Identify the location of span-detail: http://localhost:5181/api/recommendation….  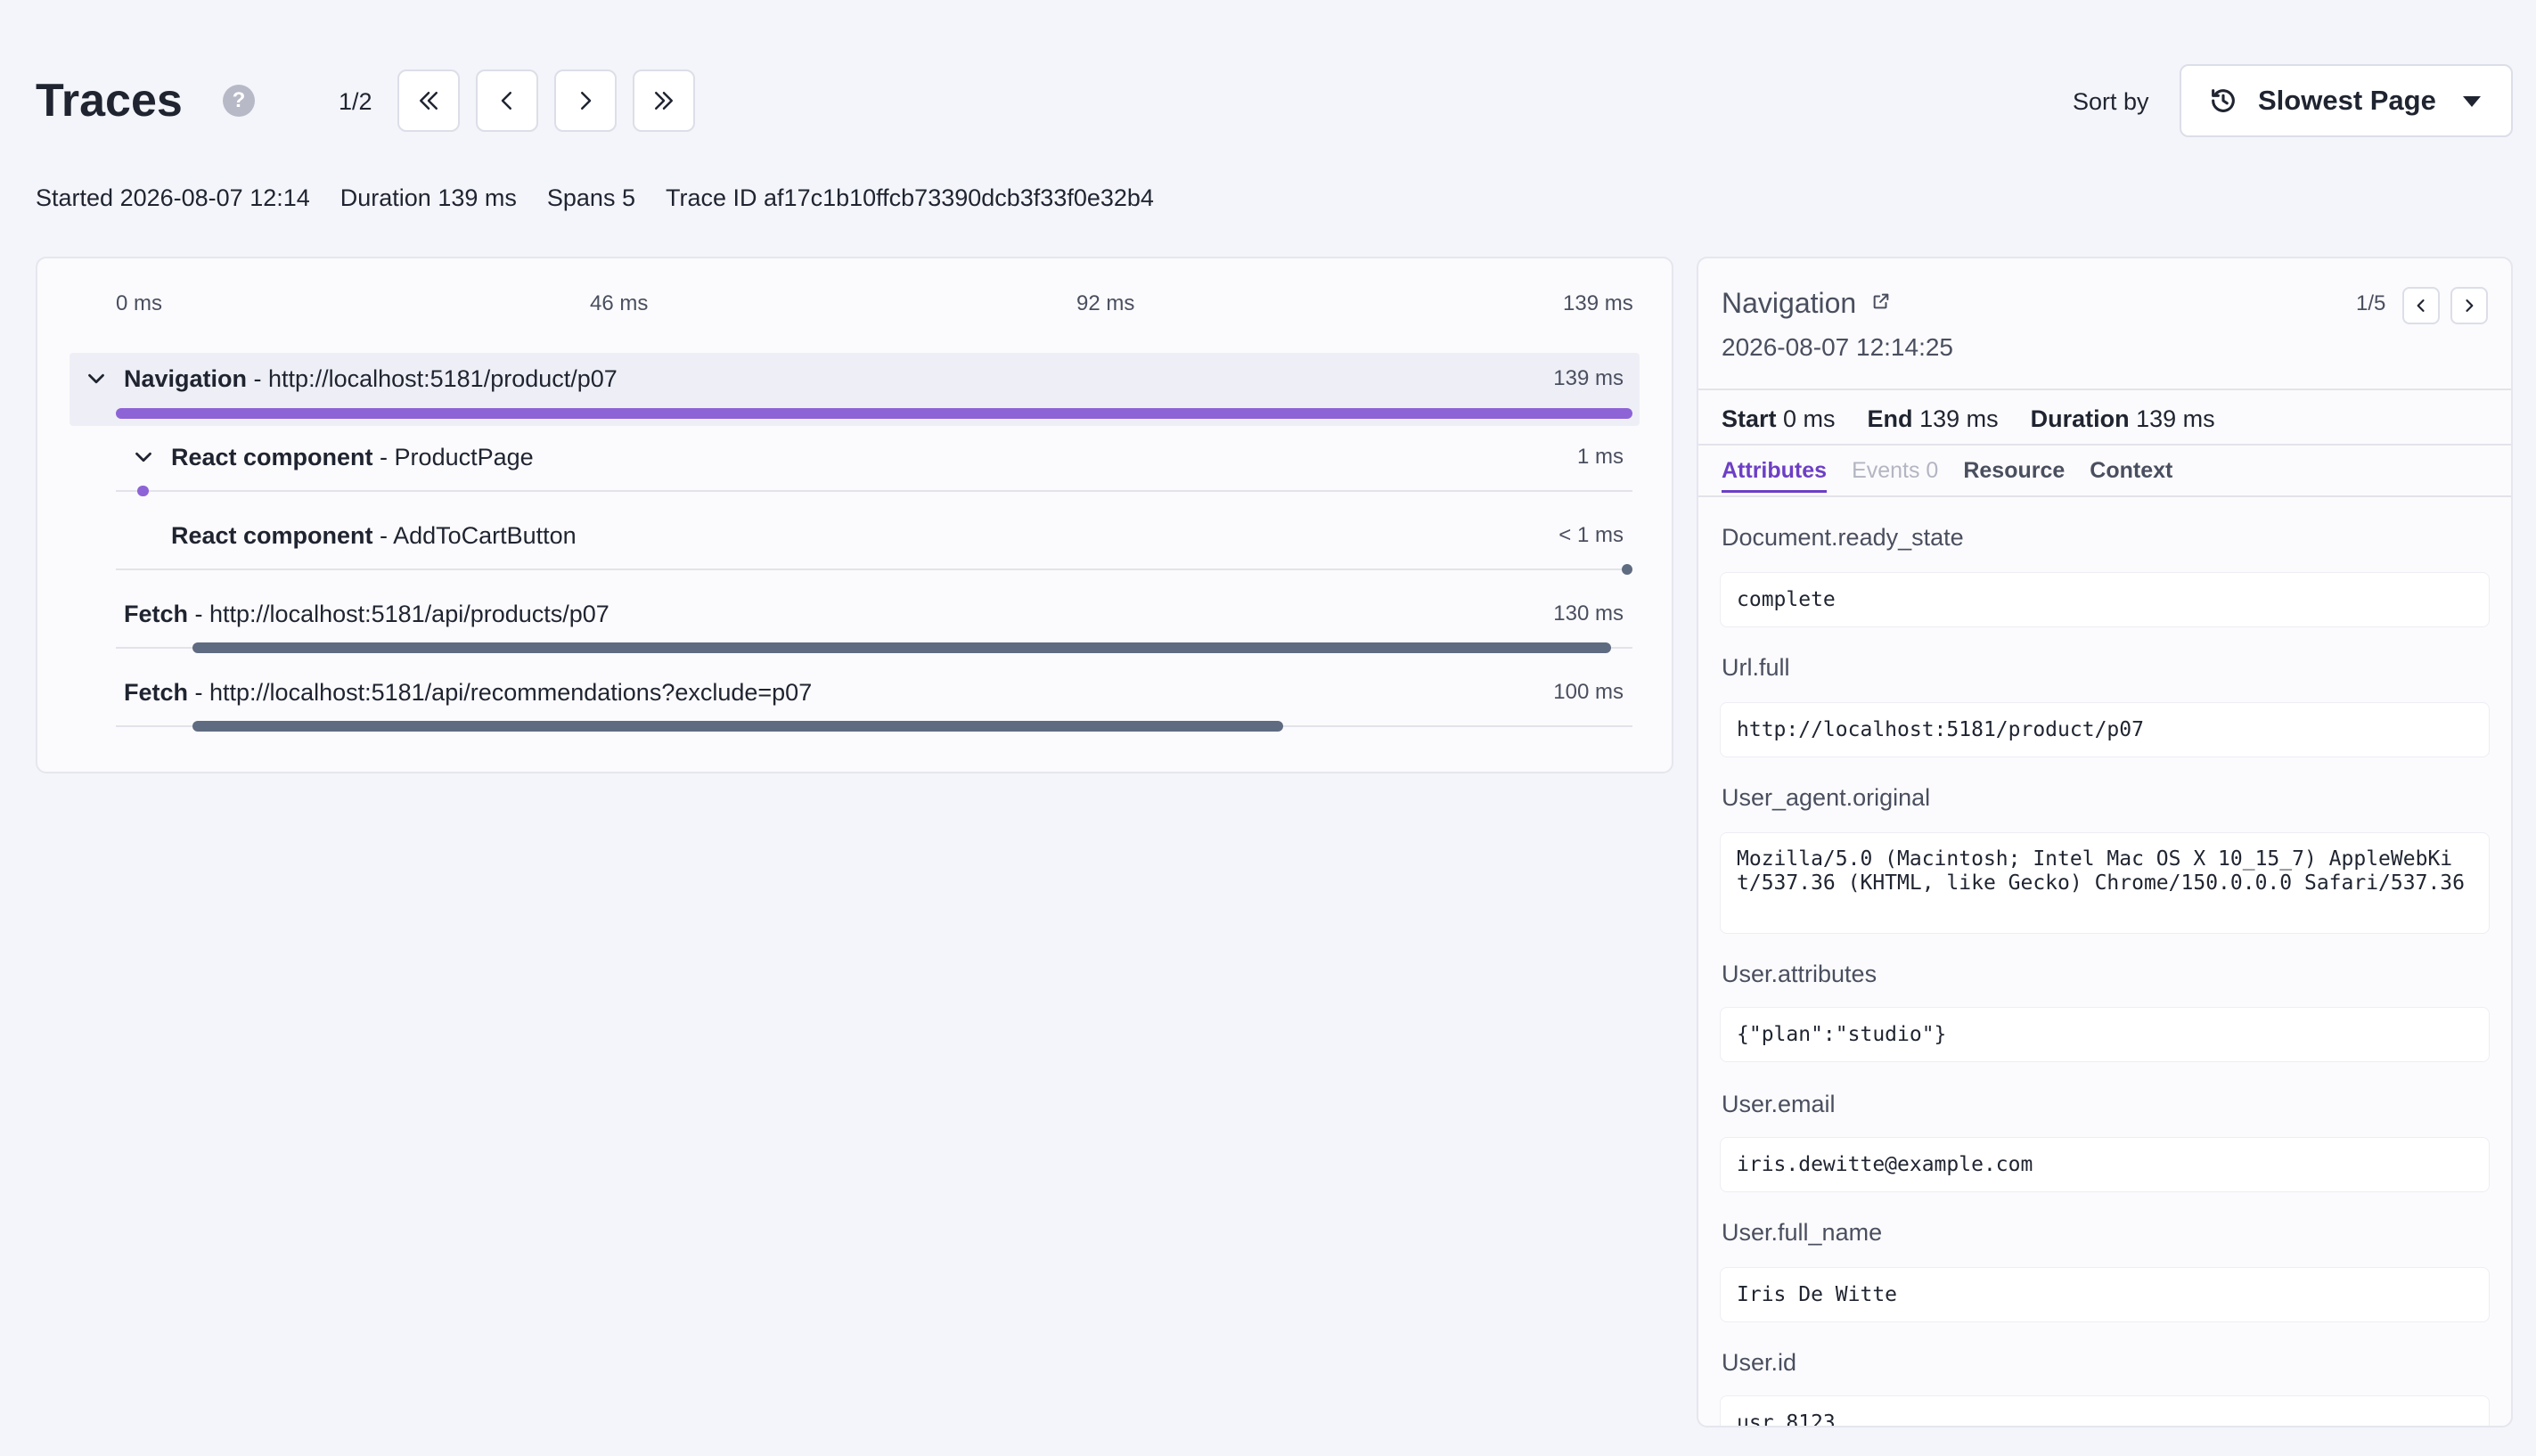
(511, 693).